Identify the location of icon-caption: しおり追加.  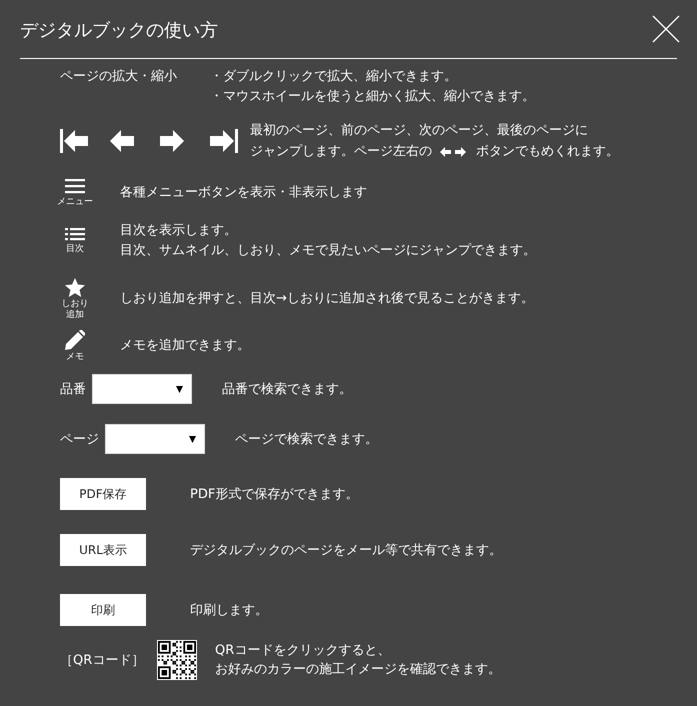
(75, 309).